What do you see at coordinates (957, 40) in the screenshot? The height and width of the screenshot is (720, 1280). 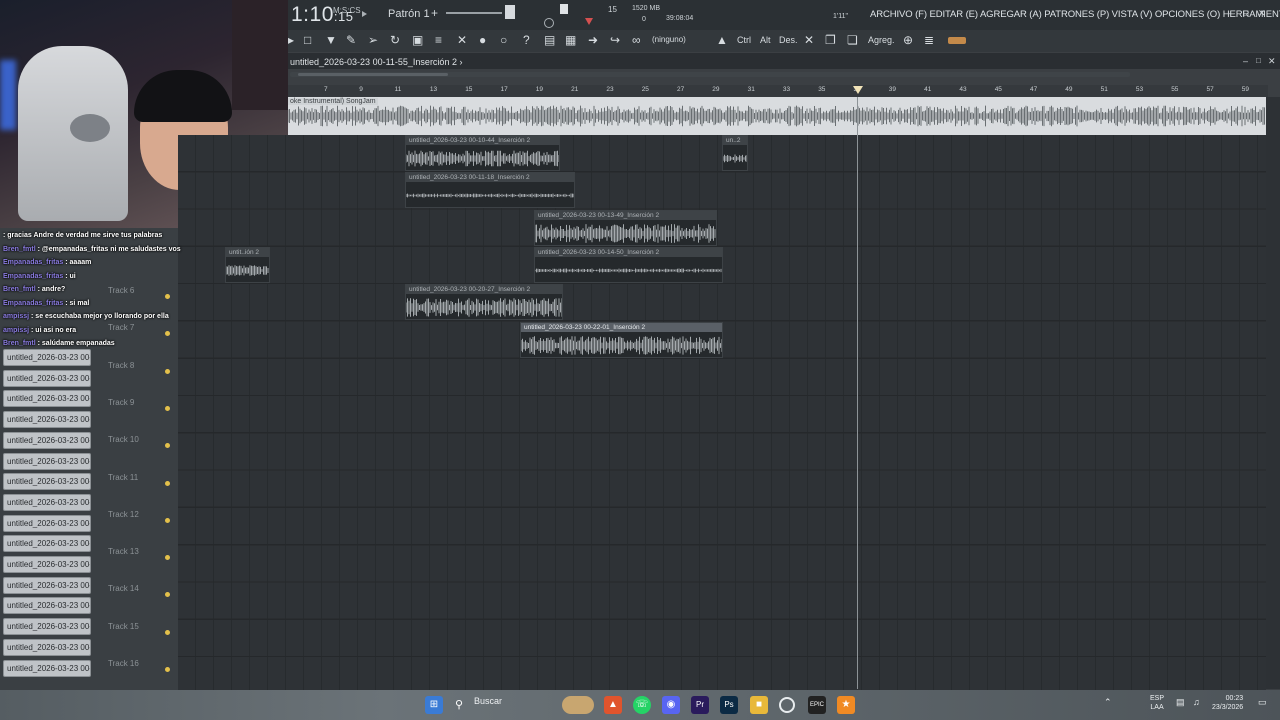 I see `color-swatch` at bounding box center [957, 40].